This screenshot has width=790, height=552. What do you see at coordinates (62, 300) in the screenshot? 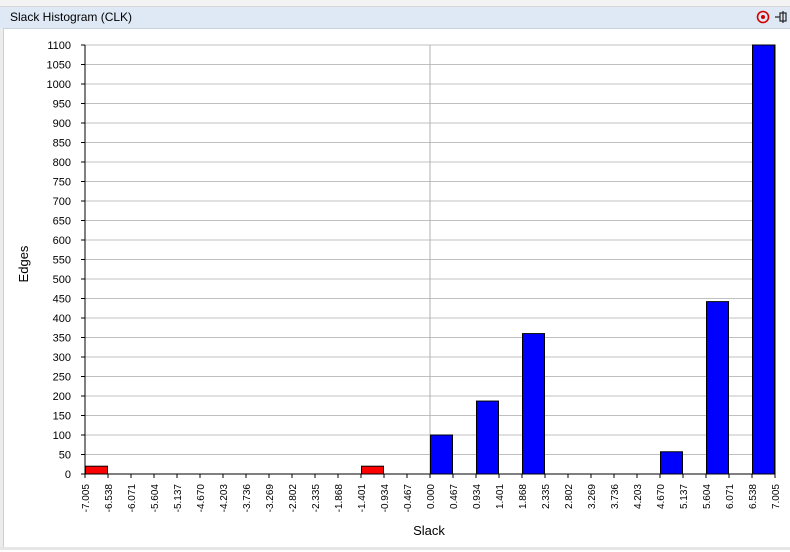
I see `y-tick-label: 450` at bounding box center [62, 300].